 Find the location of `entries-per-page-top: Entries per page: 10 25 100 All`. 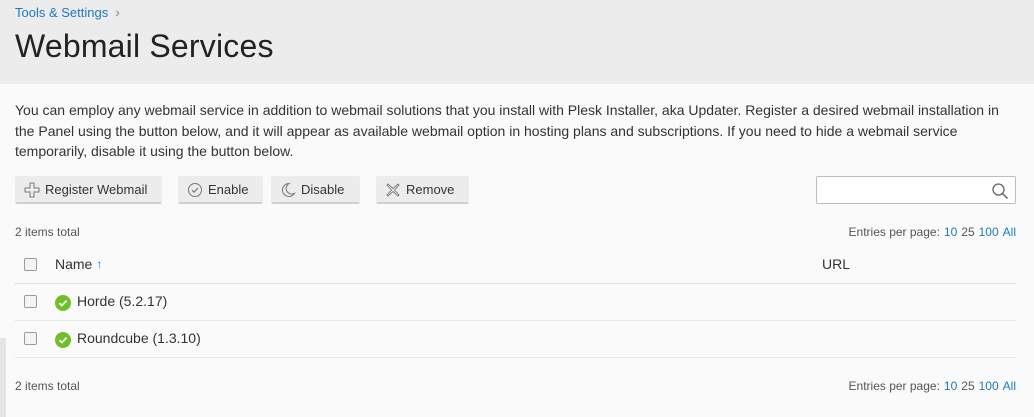

entries-per-page-top: Entries per page: 10 25 100 All is located at coordinates (932, 232).